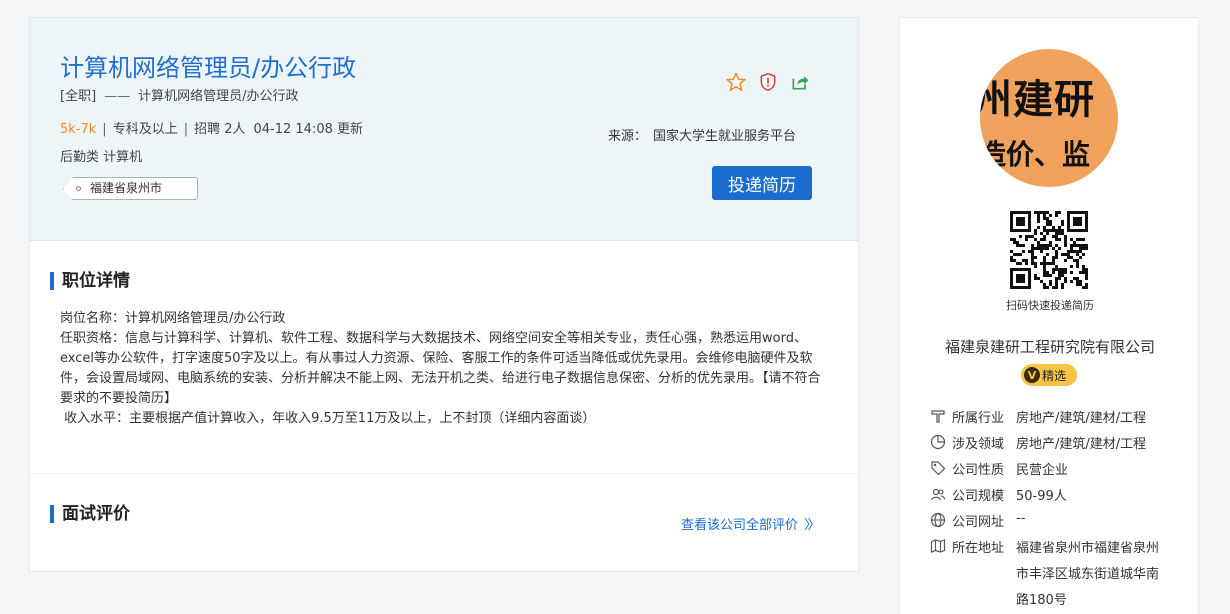  Describe the element at coordinates (90, 281) in the screenshot. I see `section-title-detail: 职位详情` at that location.